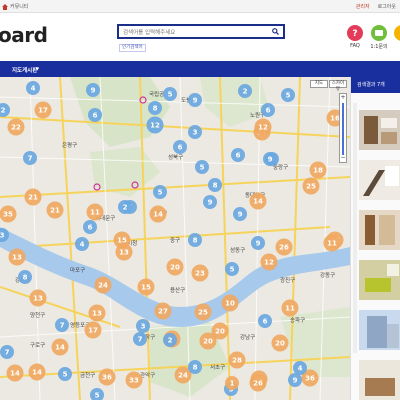 The image size is (400, 400). What do you see at coordinates (355, 33) in the screenshot?
I see `faq-icon: ?` at bounding box center [355, 33].